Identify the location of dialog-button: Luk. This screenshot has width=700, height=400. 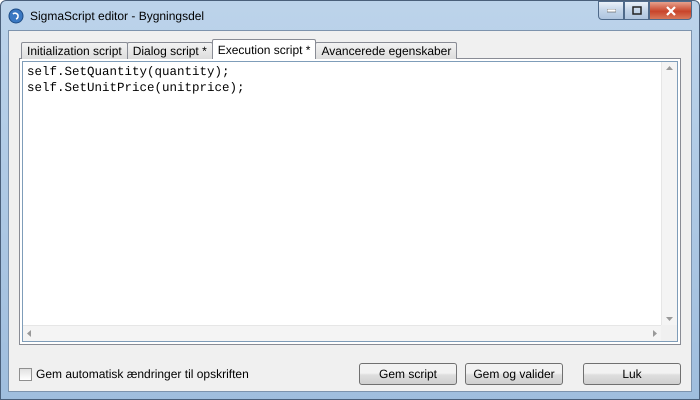
(632, 374).